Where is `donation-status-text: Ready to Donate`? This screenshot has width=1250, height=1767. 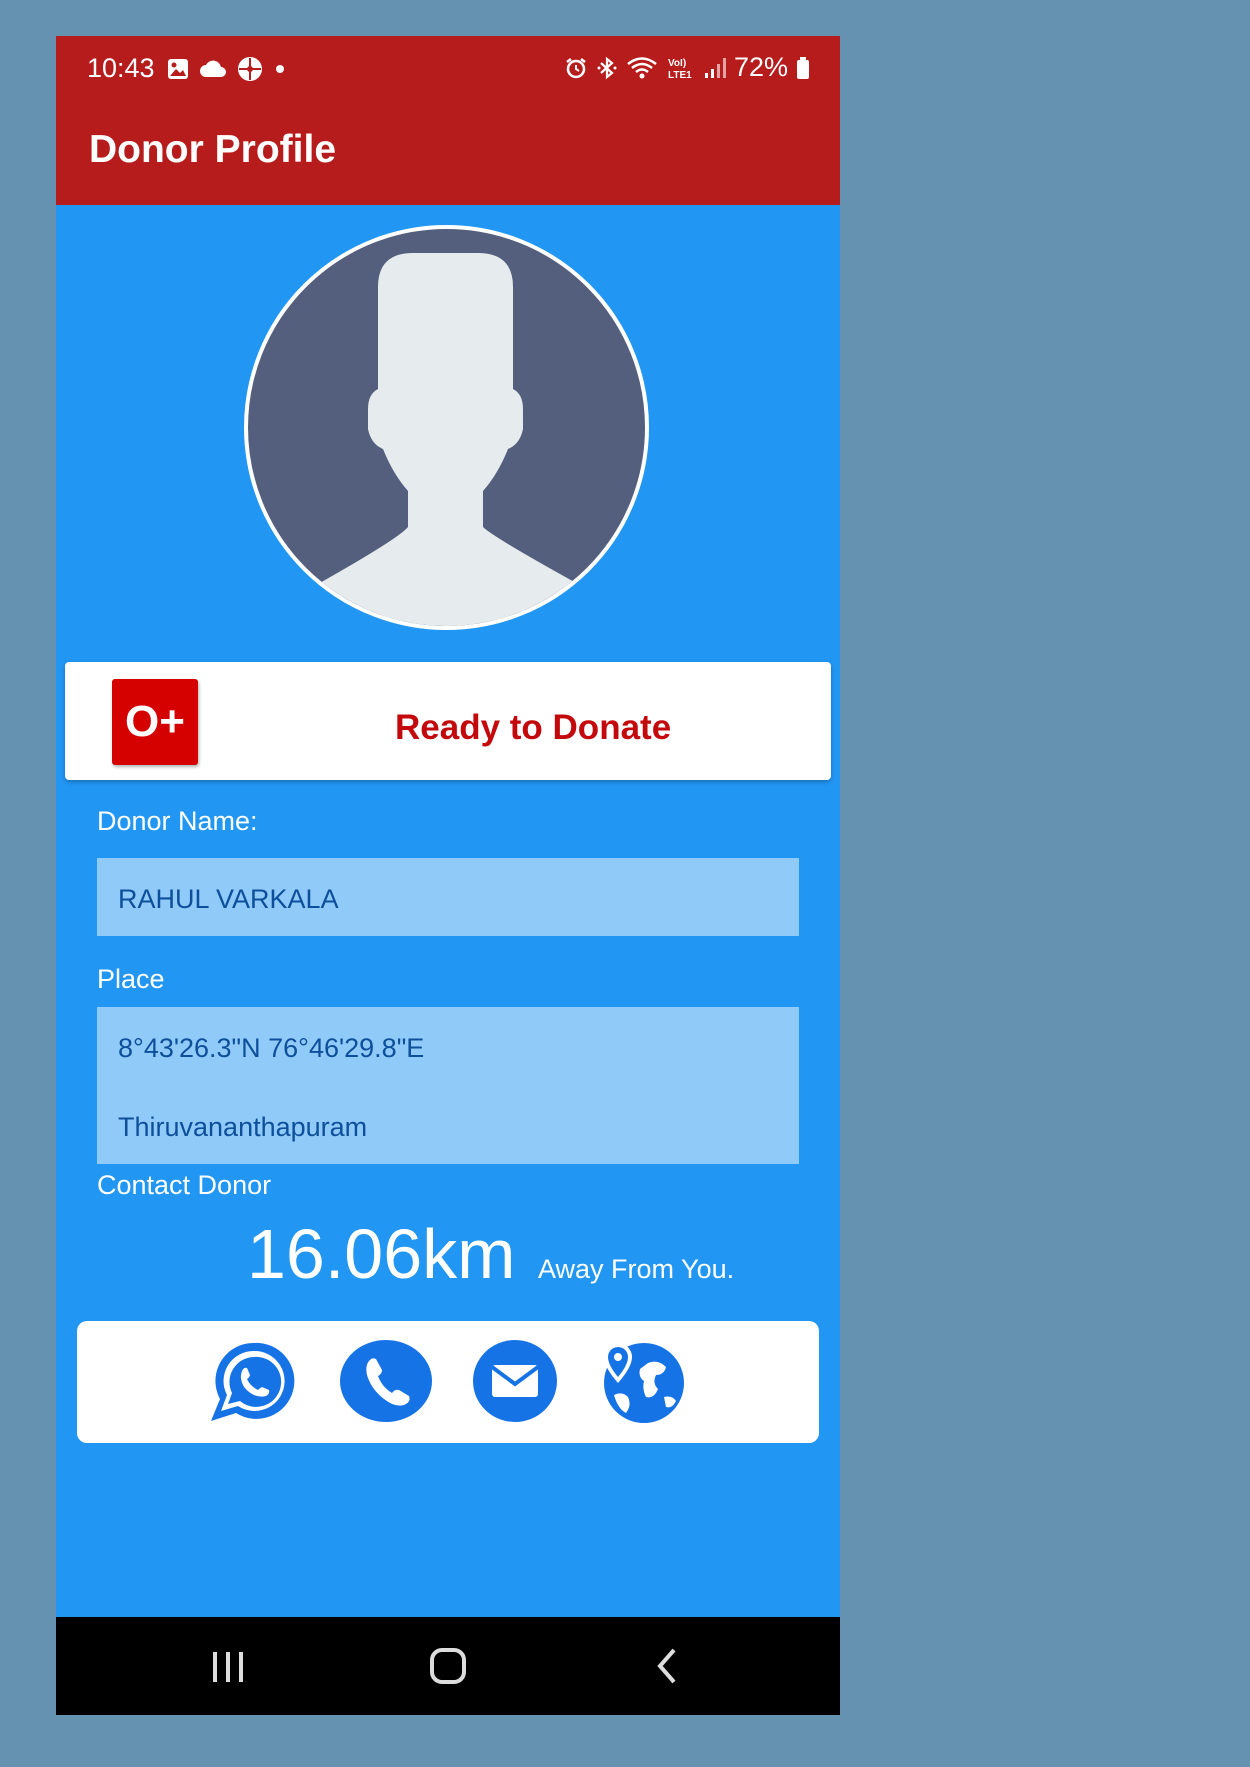
donation-status-text: Ready to Donate is located at coordinates (533, 727).